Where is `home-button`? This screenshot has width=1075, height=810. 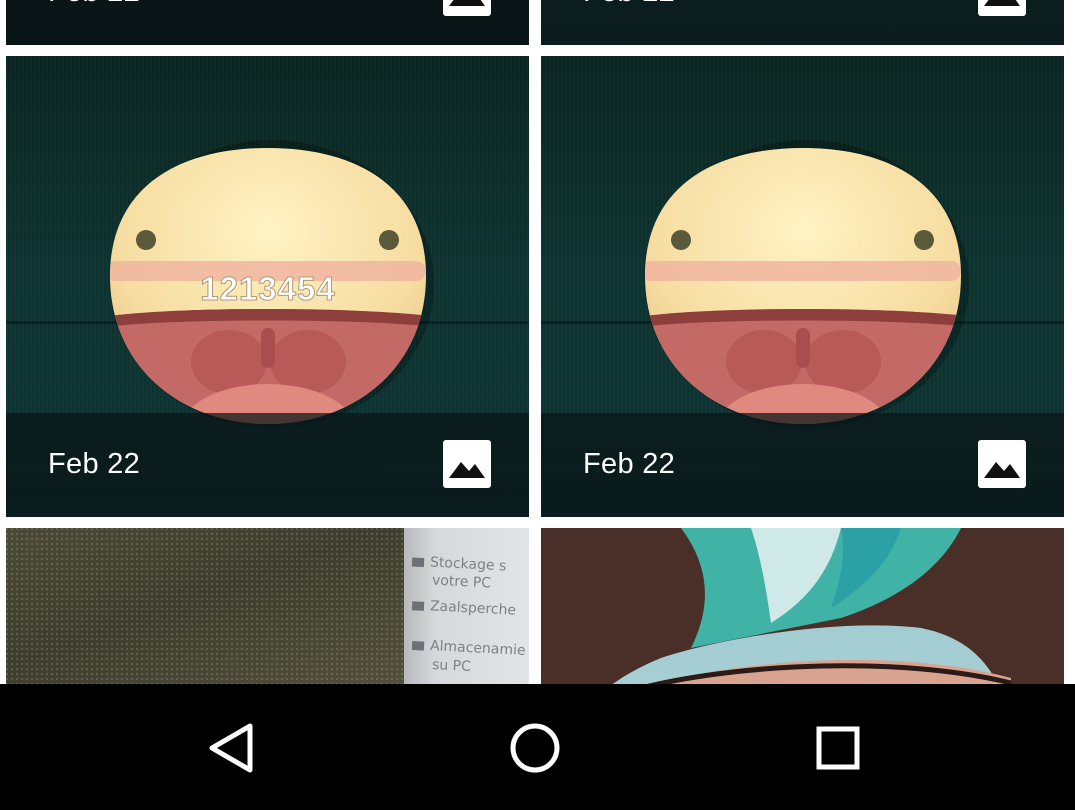 home-button is located at coordinates (535, 748).